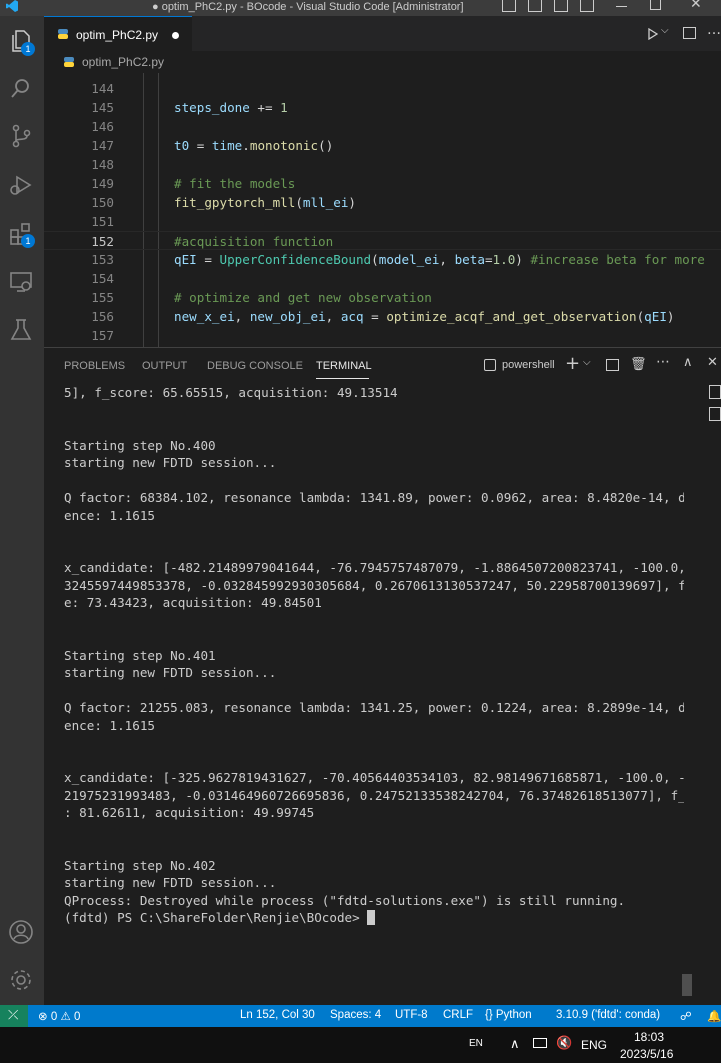  Describe the element at coordinates (14, 1016) in the screenshot. I see `remote-indicator: ⤫` at that location.